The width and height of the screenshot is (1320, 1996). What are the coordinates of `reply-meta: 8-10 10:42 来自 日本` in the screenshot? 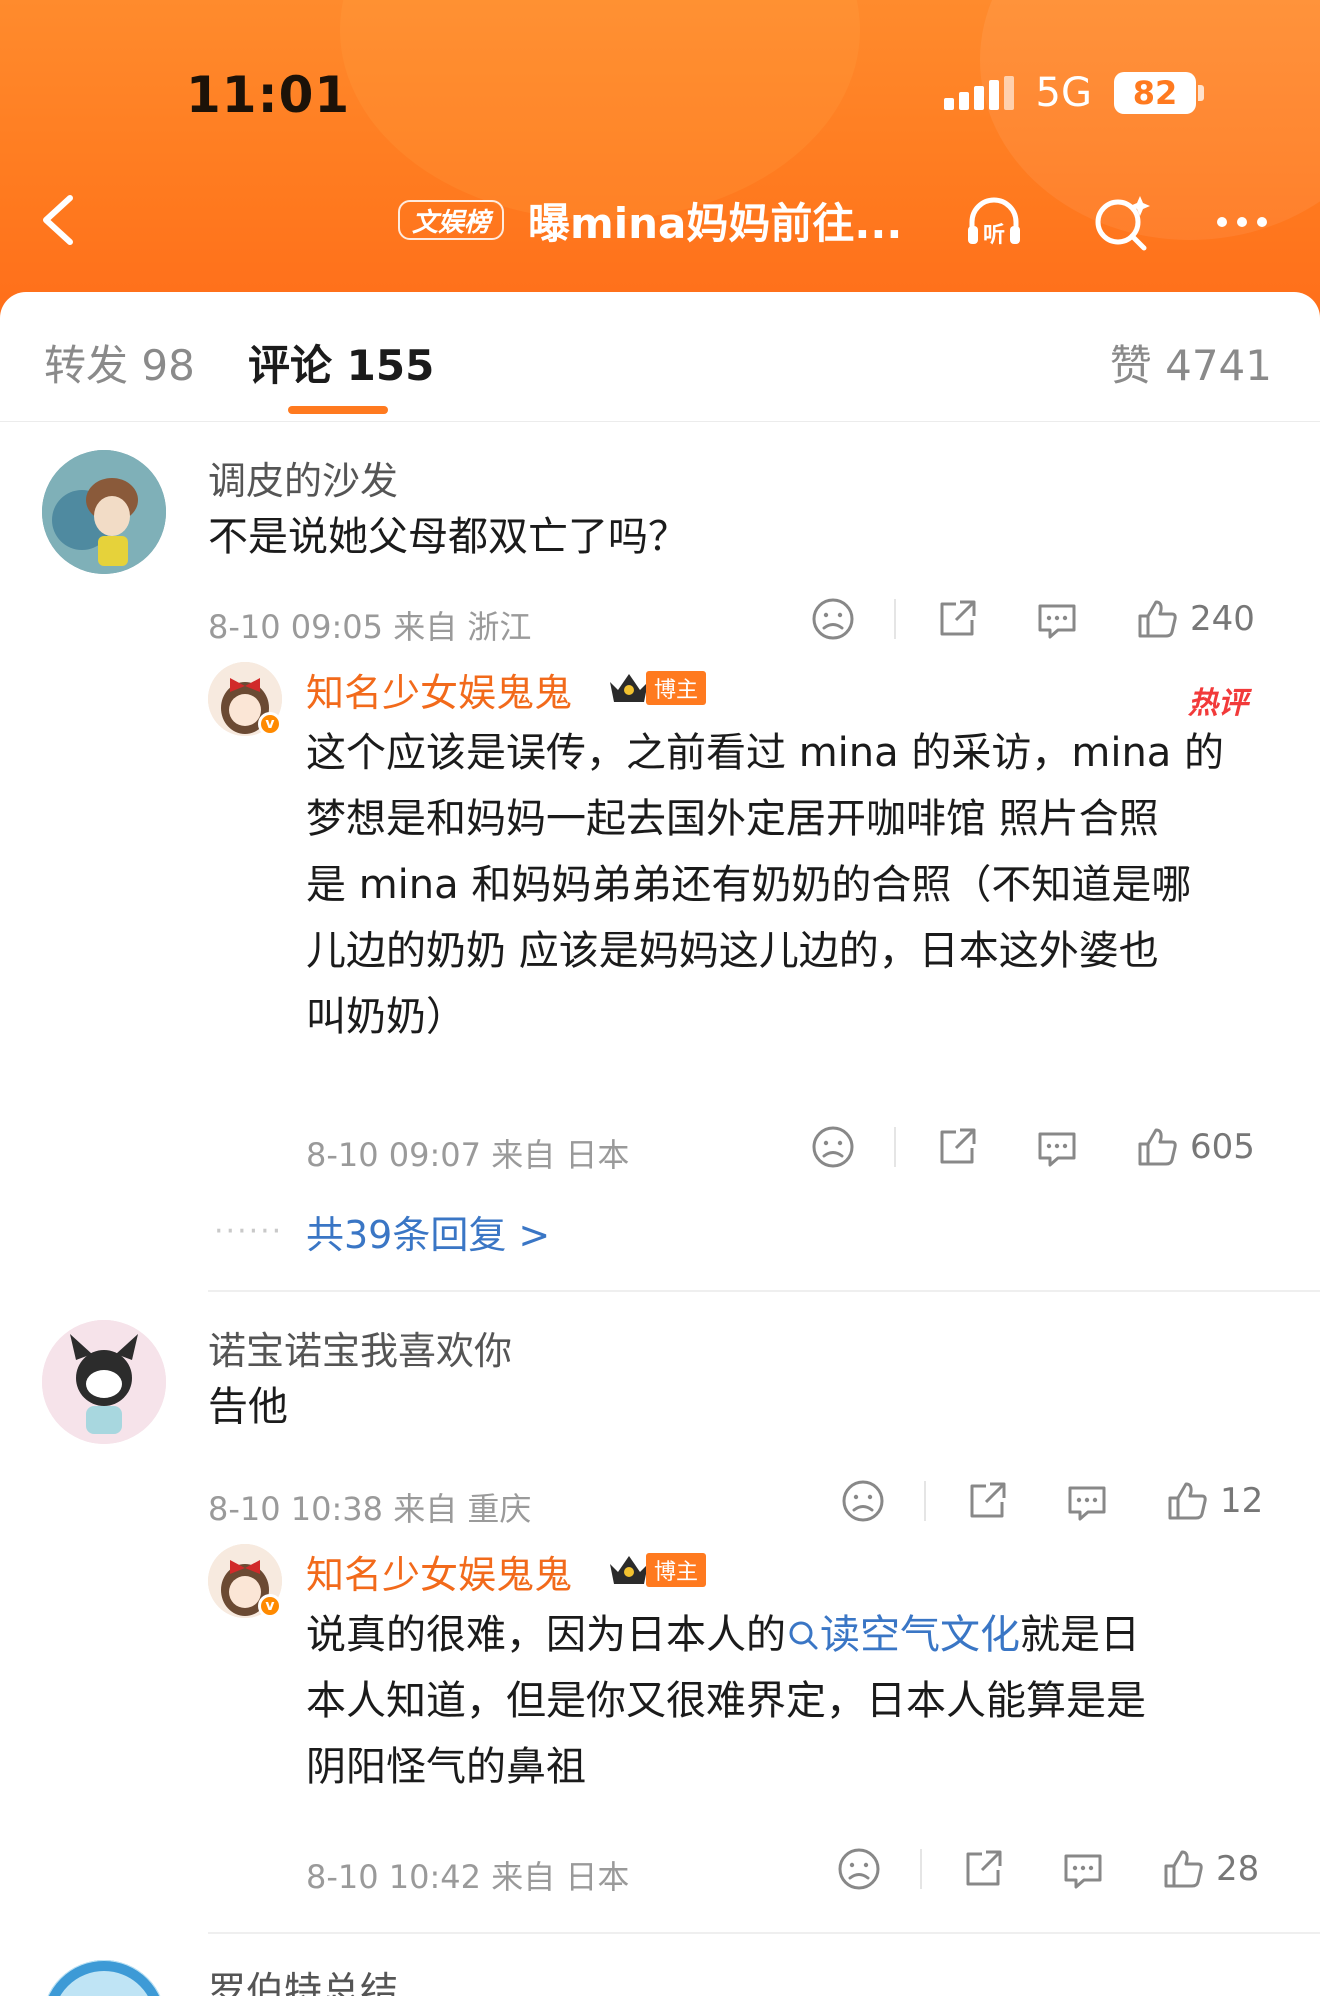 It's located at (468, 1877).